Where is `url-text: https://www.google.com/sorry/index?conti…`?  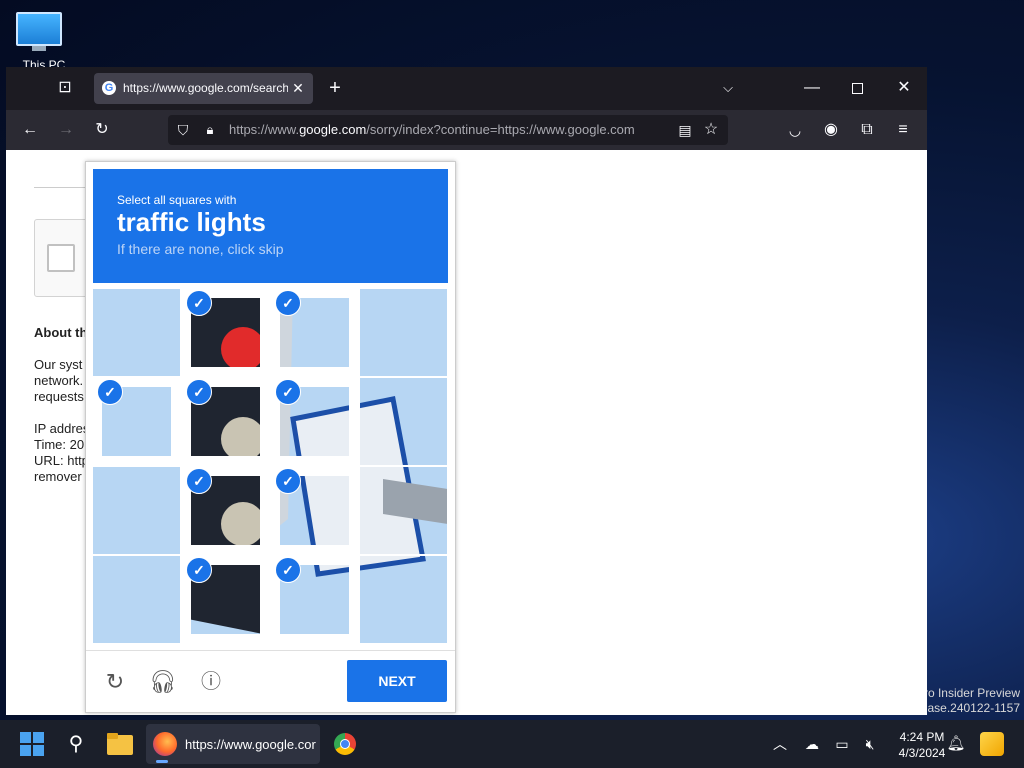
url-text: https://www.google.com/sorry/index?conti… is located at coordinates (449, 129).